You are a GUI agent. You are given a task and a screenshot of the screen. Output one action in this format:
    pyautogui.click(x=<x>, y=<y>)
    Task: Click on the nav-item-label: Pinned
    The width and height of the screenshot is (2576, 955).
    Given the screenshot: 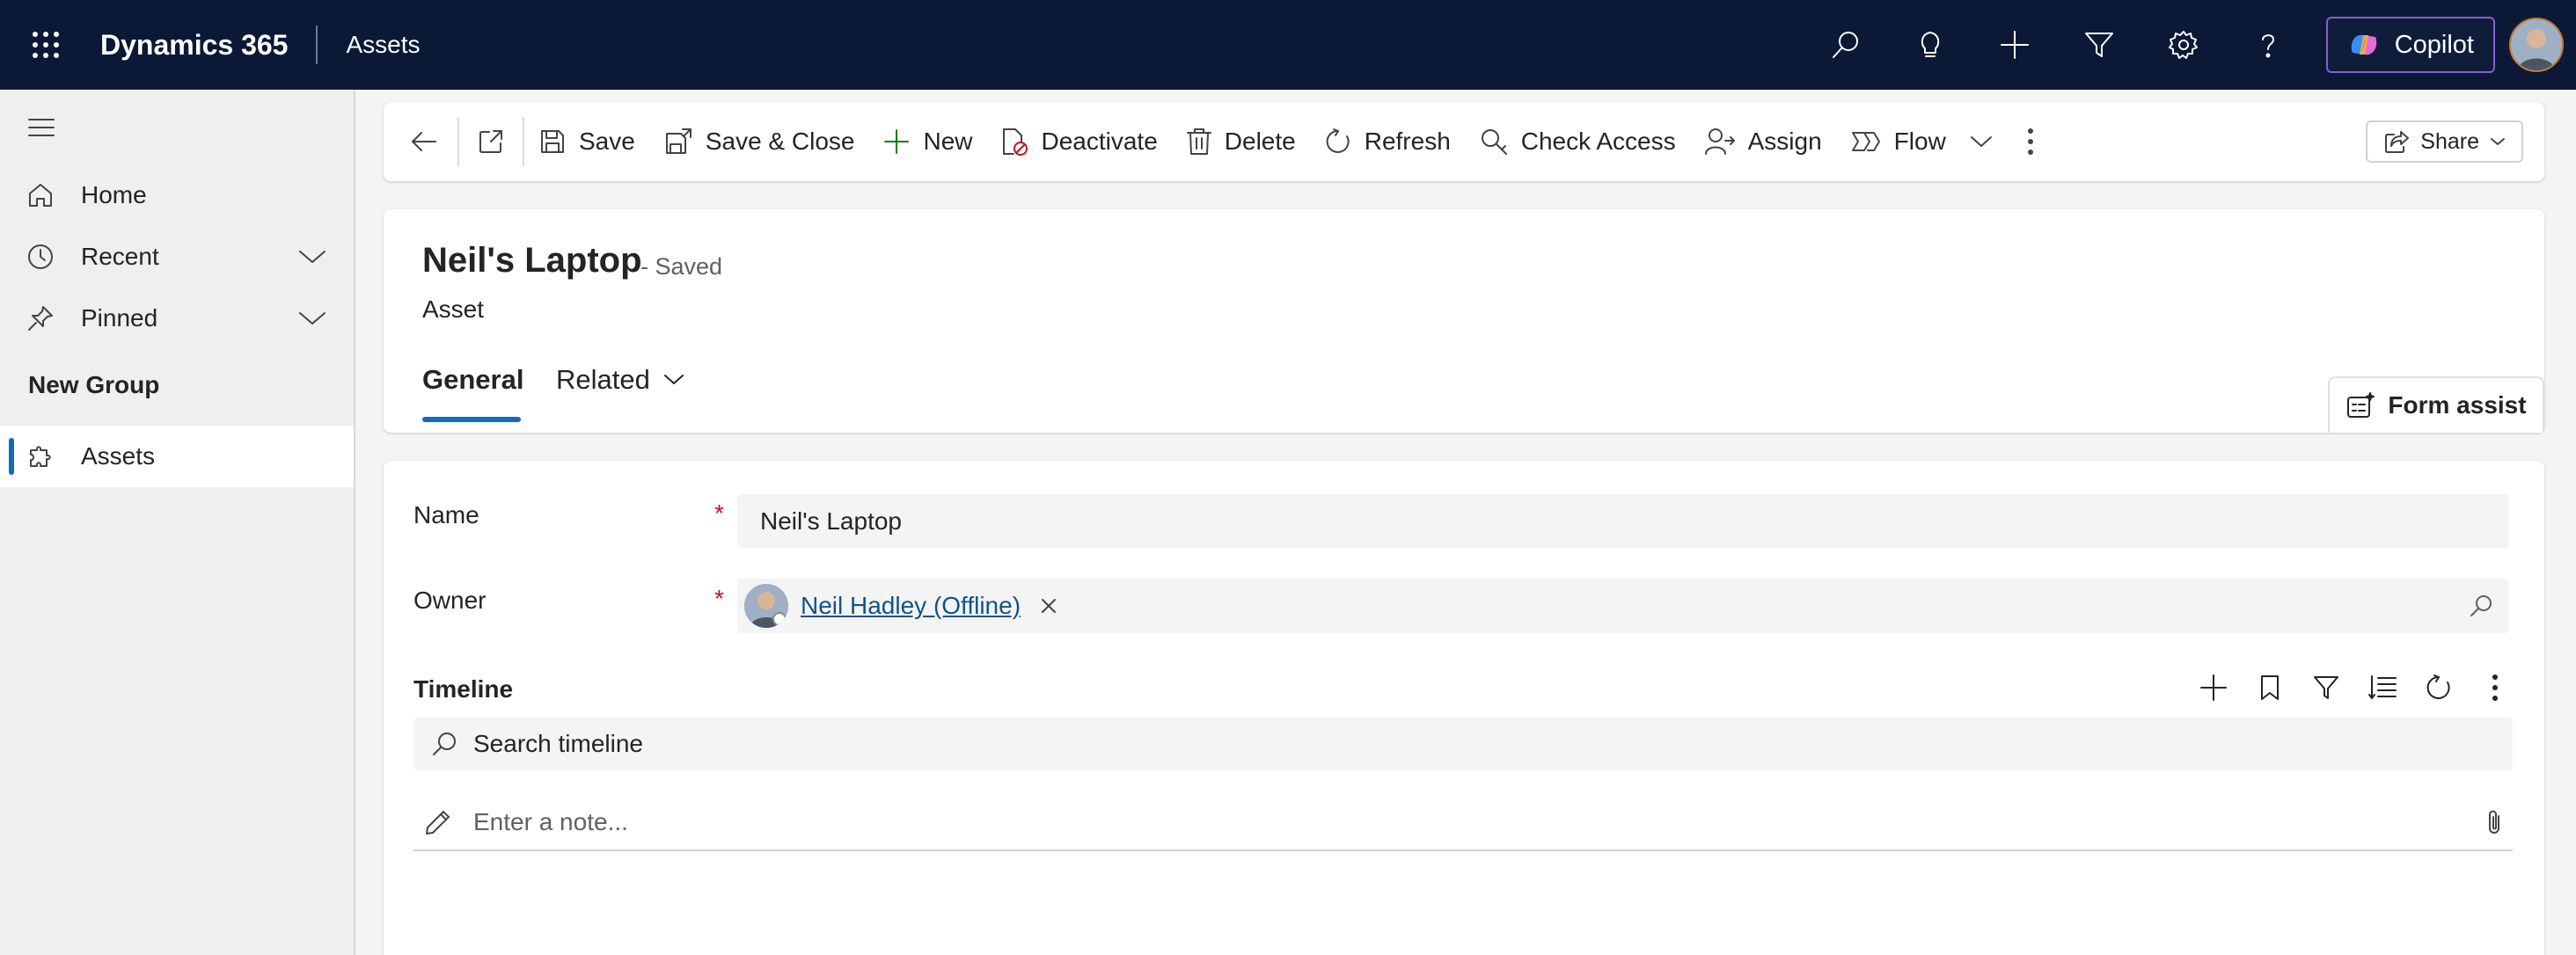 What is the action you would take?
    pyautogui.click(x=120, y=318)
    